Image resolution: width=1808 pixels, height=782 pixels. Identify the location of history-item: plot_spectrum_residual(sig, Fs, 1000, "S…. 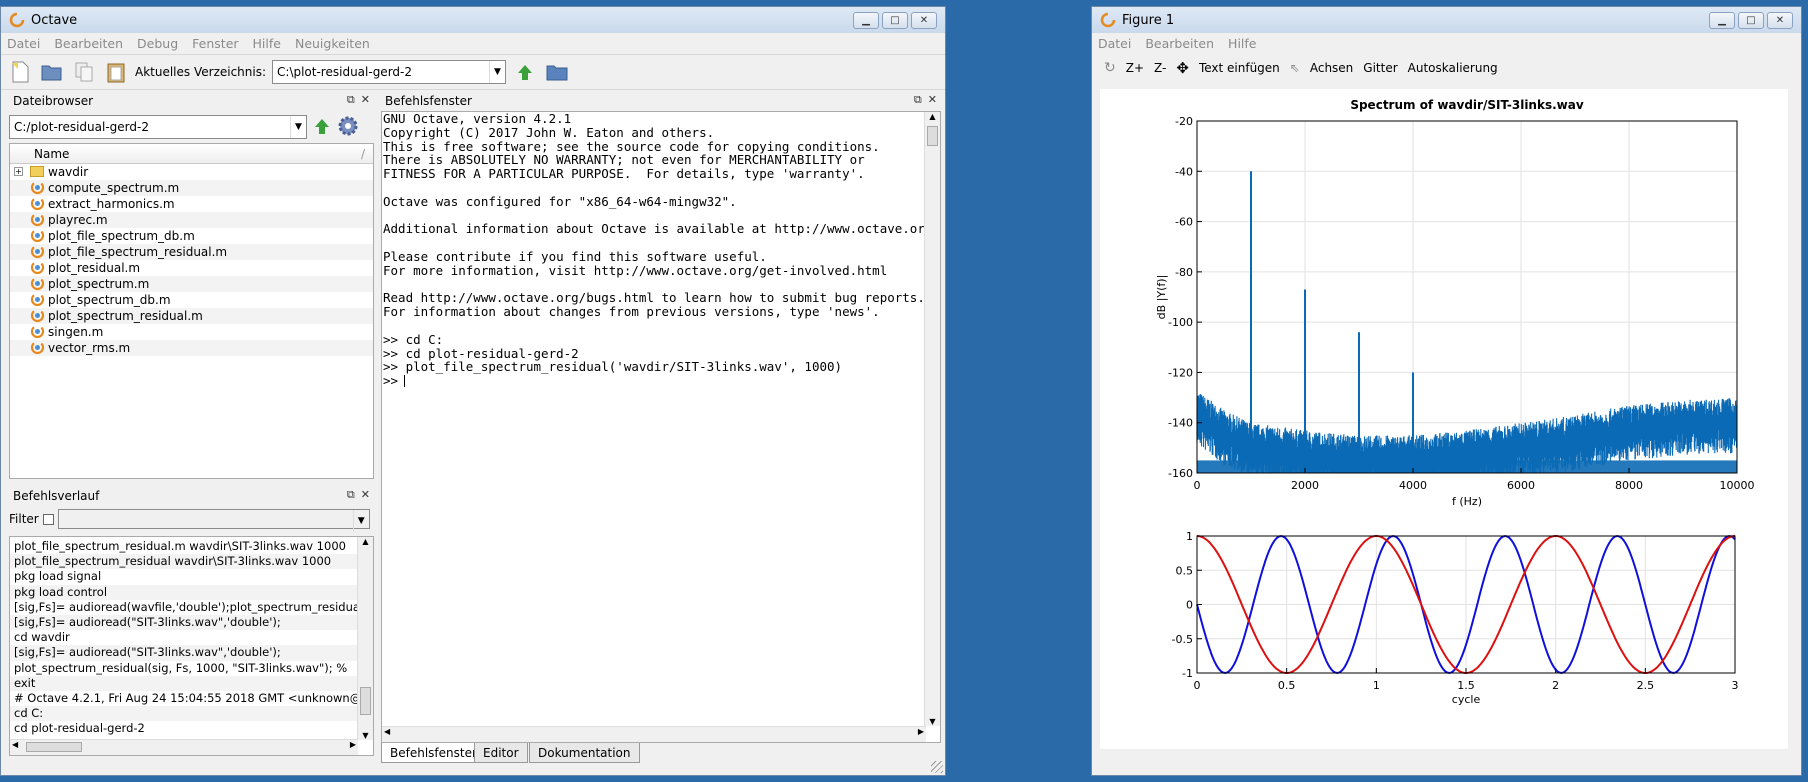
(184, 668).